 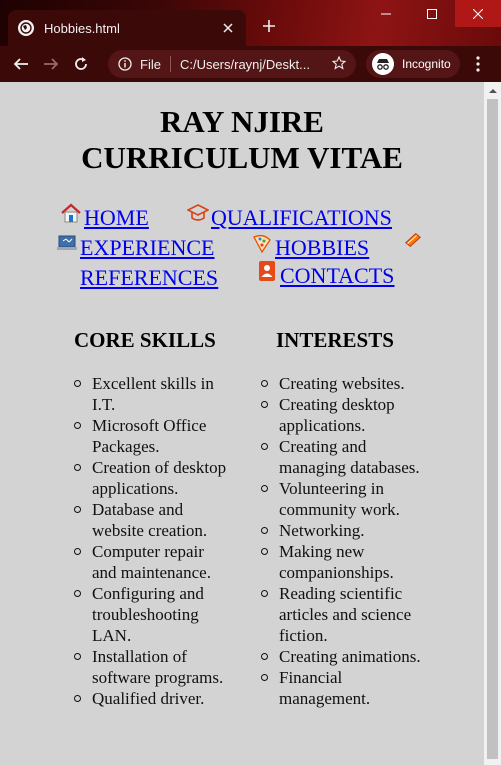 I want to click on address-scheme: File, so click(x=150, y=64).